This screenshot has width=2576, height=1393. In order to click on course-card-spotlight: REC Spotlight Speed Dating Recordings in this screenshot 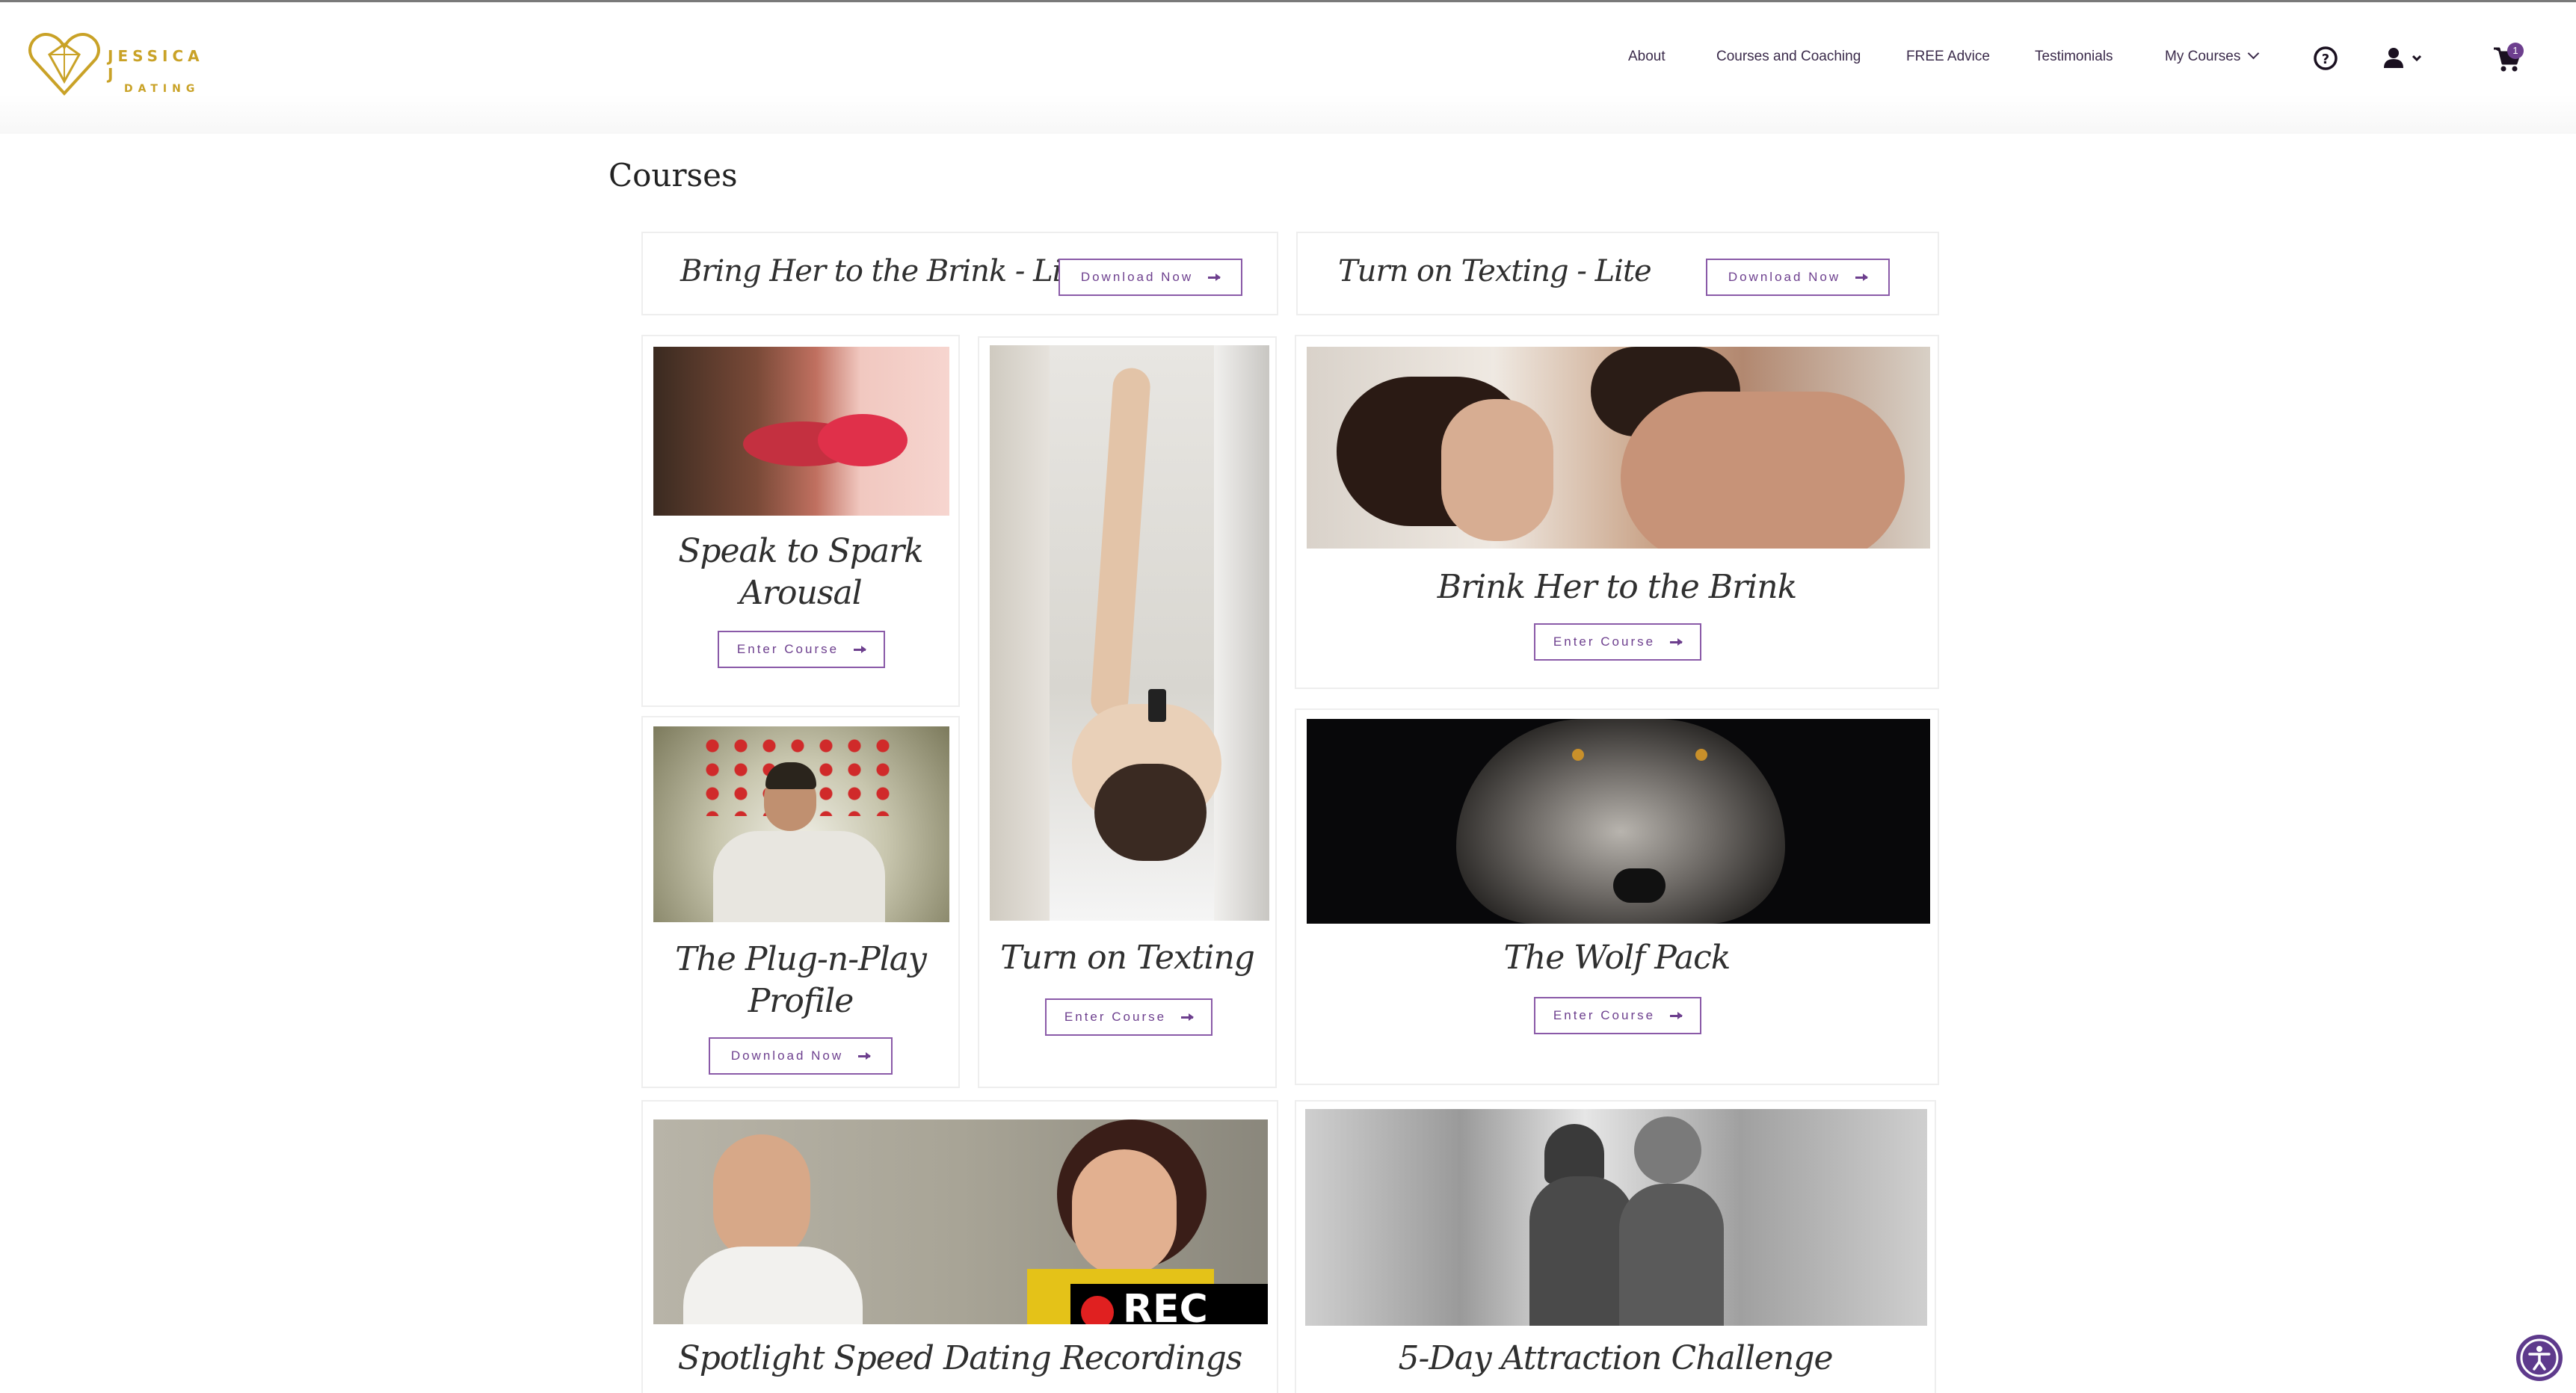, I will do `click(959, 1246)`.